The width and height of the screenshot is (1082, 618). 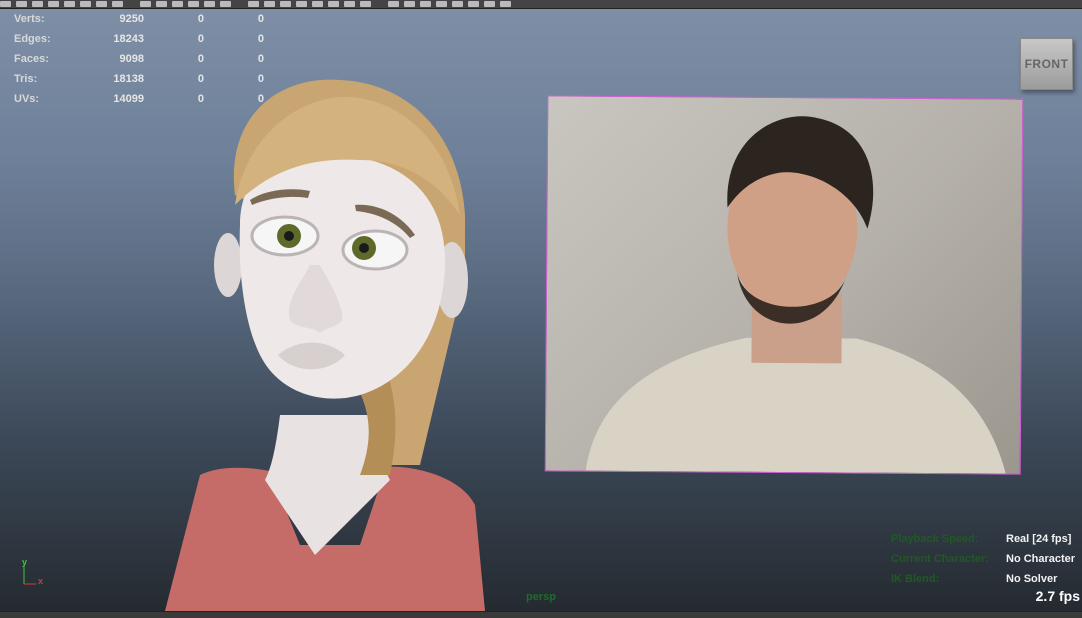 I want to click on status-row-character: Current Character: No Character, so click(x=983, y=559).